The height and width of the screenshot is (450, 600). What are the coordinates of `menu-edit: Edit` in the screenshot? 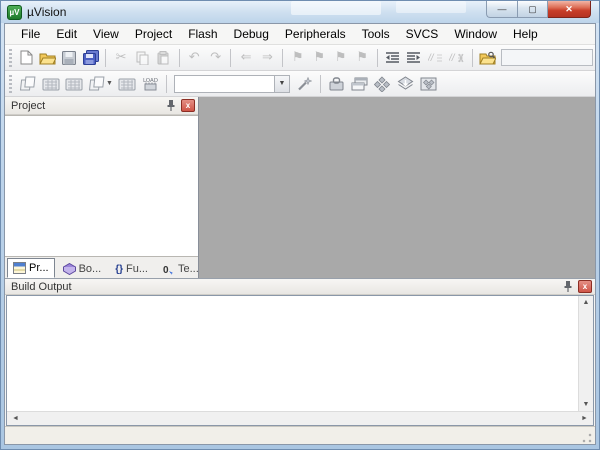 It's located at (66, 34).